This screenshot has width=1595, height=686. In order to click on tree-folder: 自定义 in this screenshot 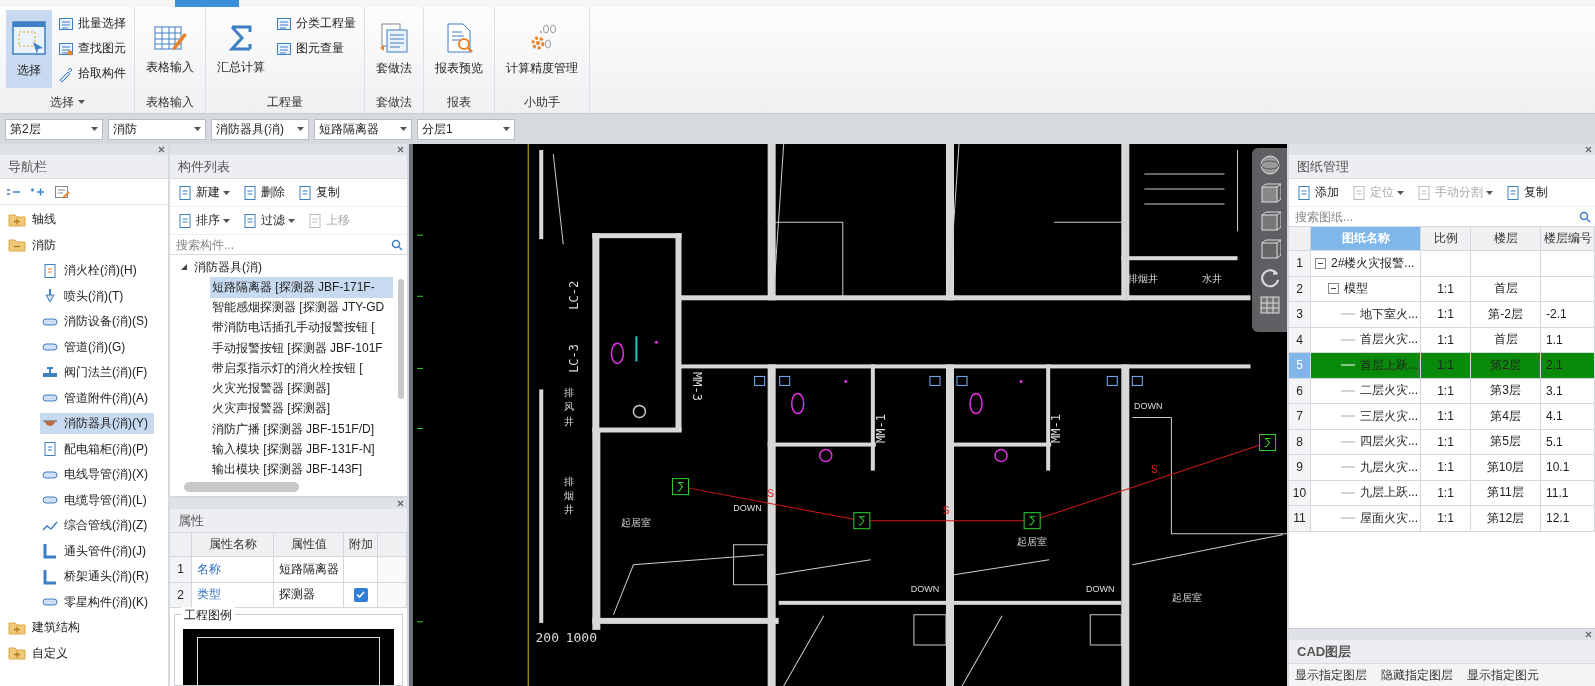, I will do `click(40, 653)`.